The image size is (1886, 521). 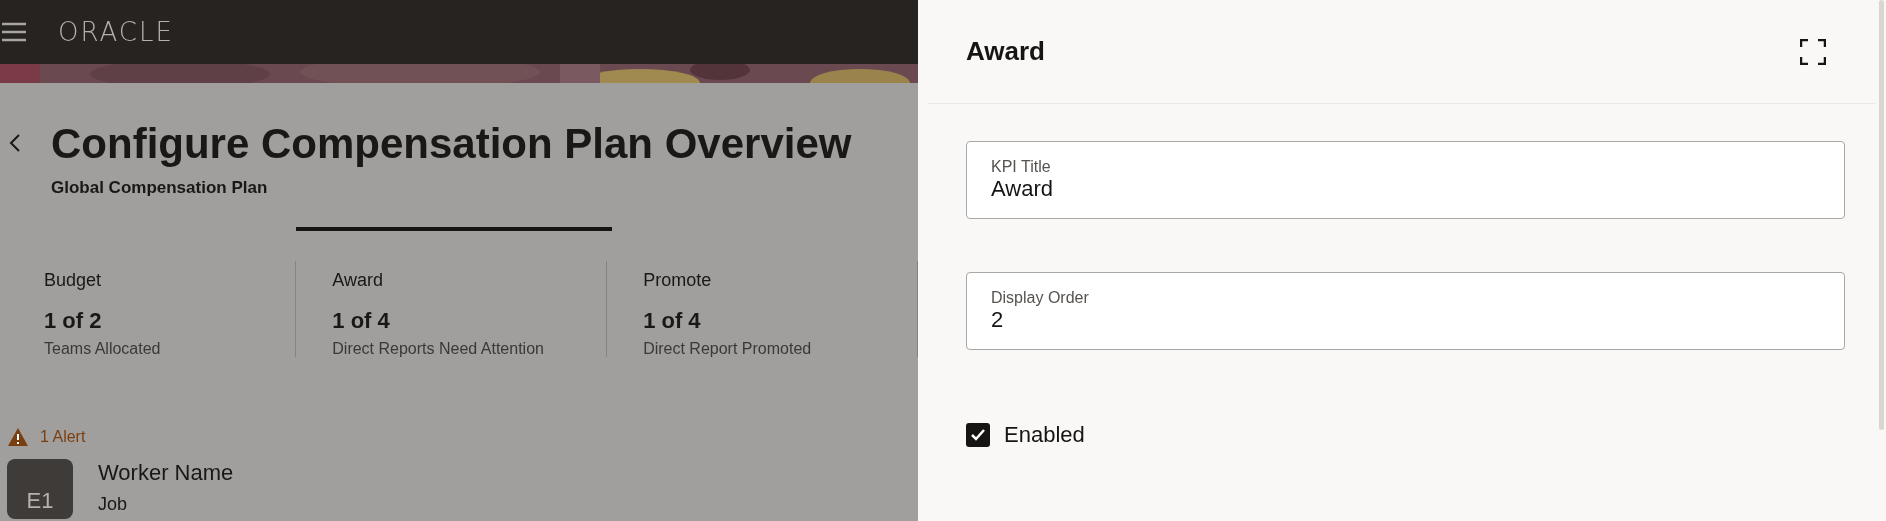 What do you see at coordinates (1405, 311) in the screenshot?
I see `text-field: Display Order 2` at bounding box center [1405, 311].